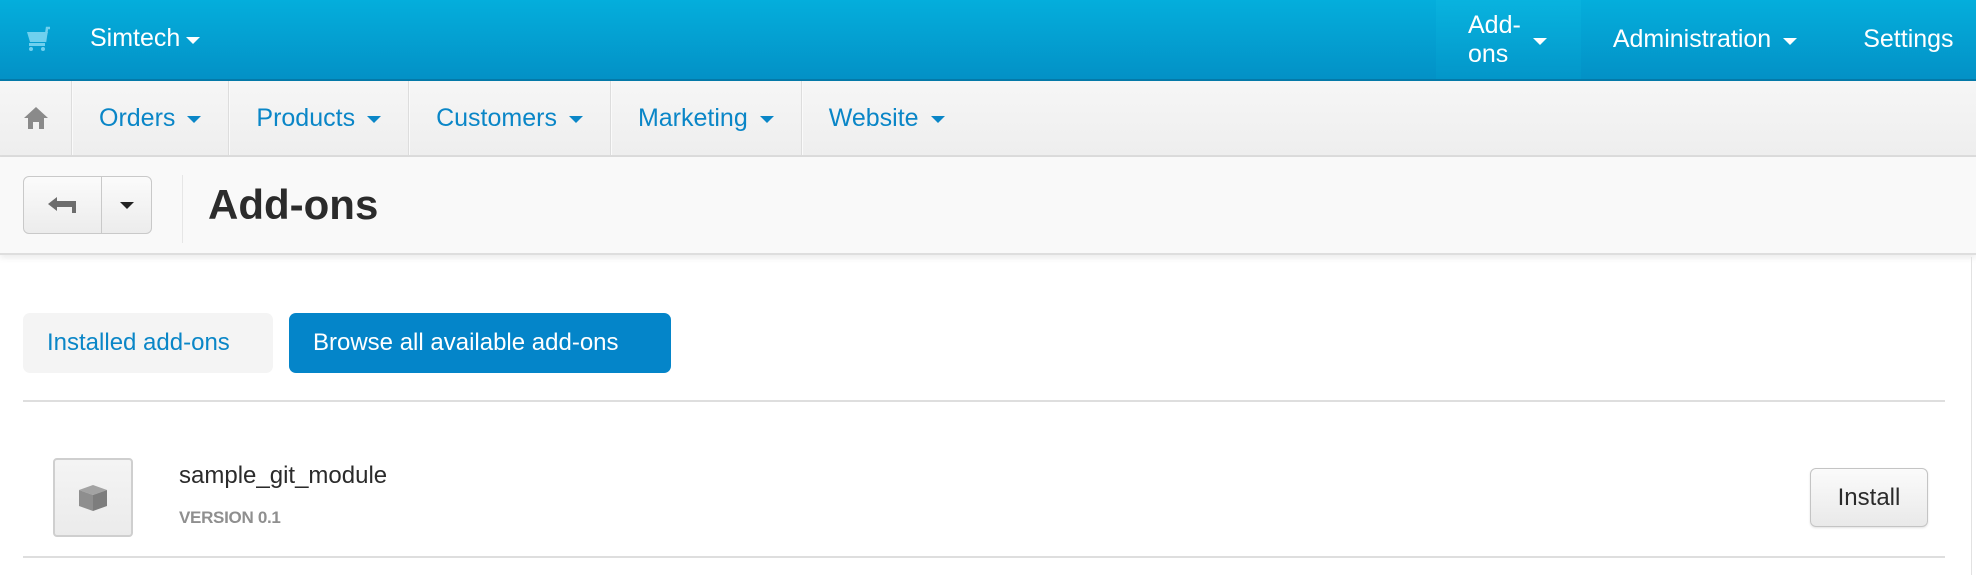 Image resolution: width=1976 pixels, height=575 pixels. What do you see at coordinates (283, 476) in the screenshot?
I see `addon-name: sample_git_module` at bounding box center [283, 476].